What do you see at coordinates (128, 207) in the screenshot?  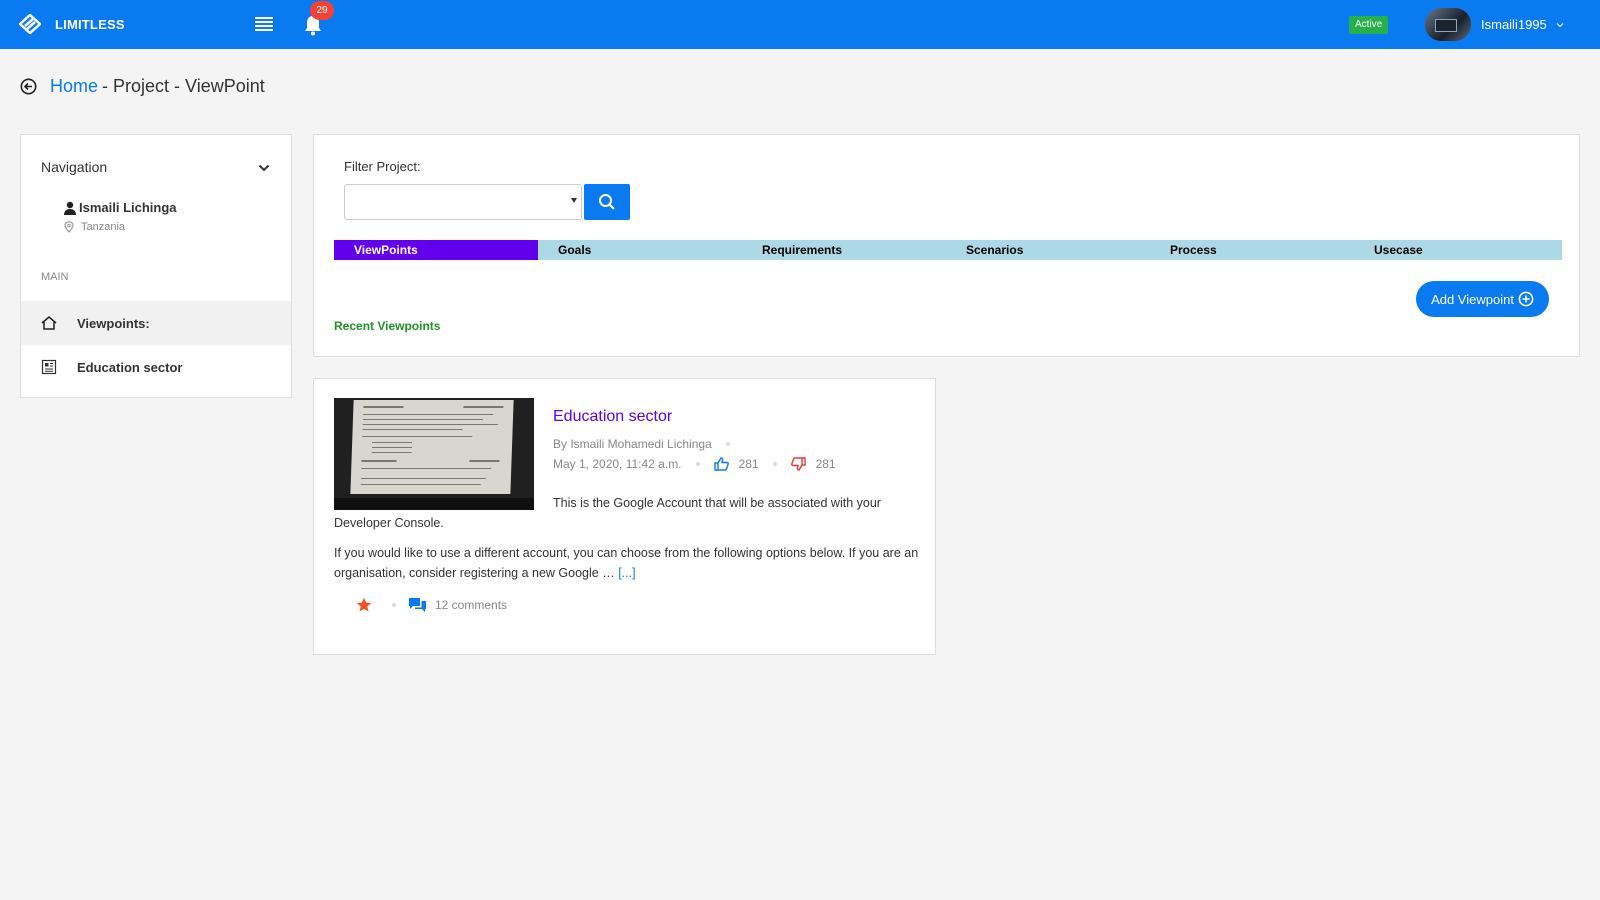 I see `sidebar-user-name: Ismaili Lichinga` at bounding box center [128, 207].